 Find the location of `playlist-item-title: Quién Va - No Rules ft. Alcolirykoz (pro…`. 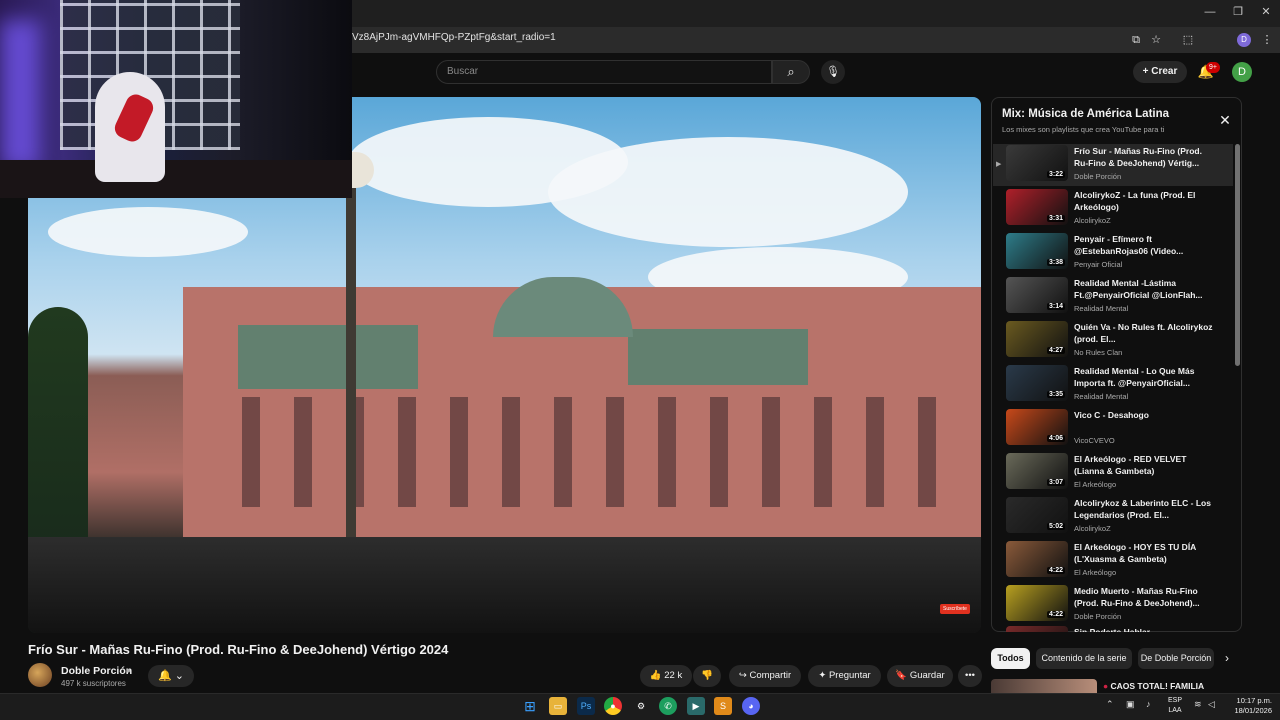

playlist-item-title: Quién Va - No Rules ft. Alcolirykoz (pro… is located at coordinates (1143, 333).